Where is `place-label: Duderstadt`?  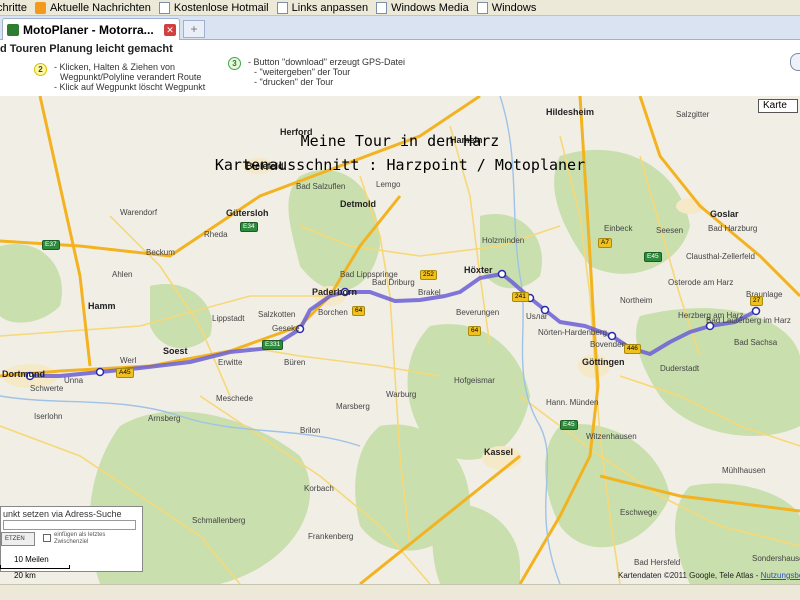 place-label: Duderstadt is located at coordinates (680, 368).